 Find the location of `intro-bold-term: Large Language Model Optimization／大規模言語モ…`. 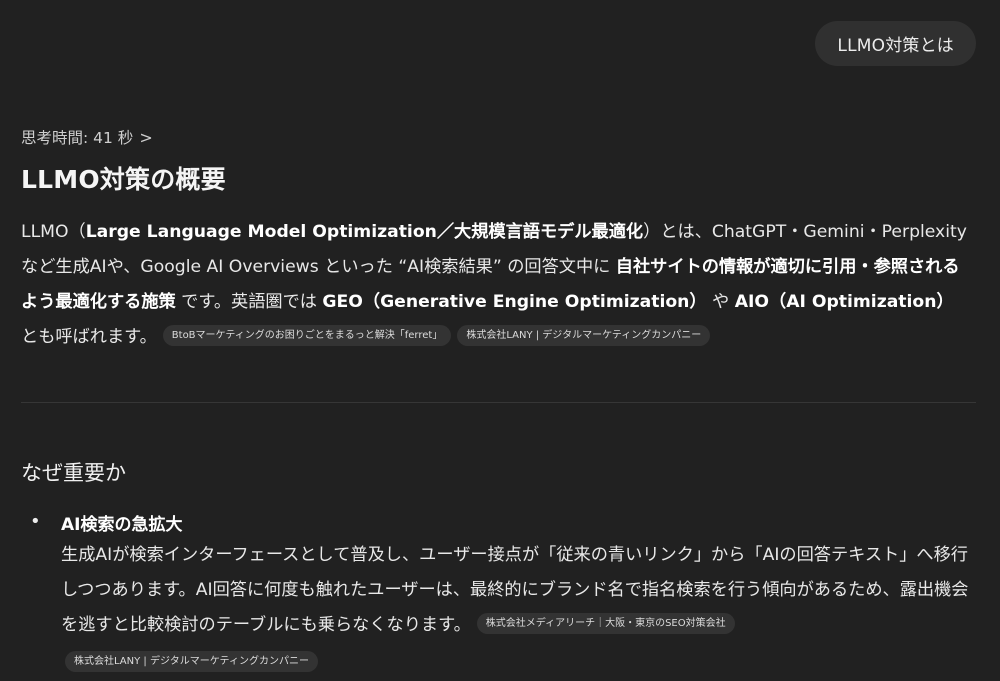

intro-bold-term: Large Language Model Optimization／大規模言語モ… is located at coordinates (364, 232).